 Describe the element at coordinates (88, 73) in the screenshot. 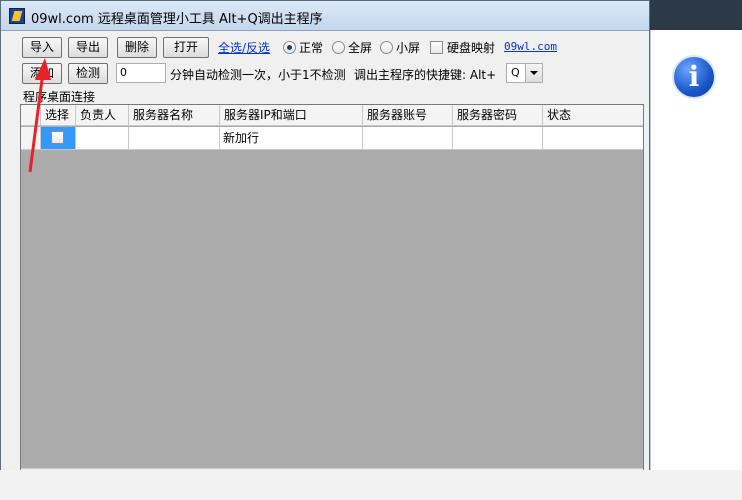

I see `check-button: 检测` at that location.